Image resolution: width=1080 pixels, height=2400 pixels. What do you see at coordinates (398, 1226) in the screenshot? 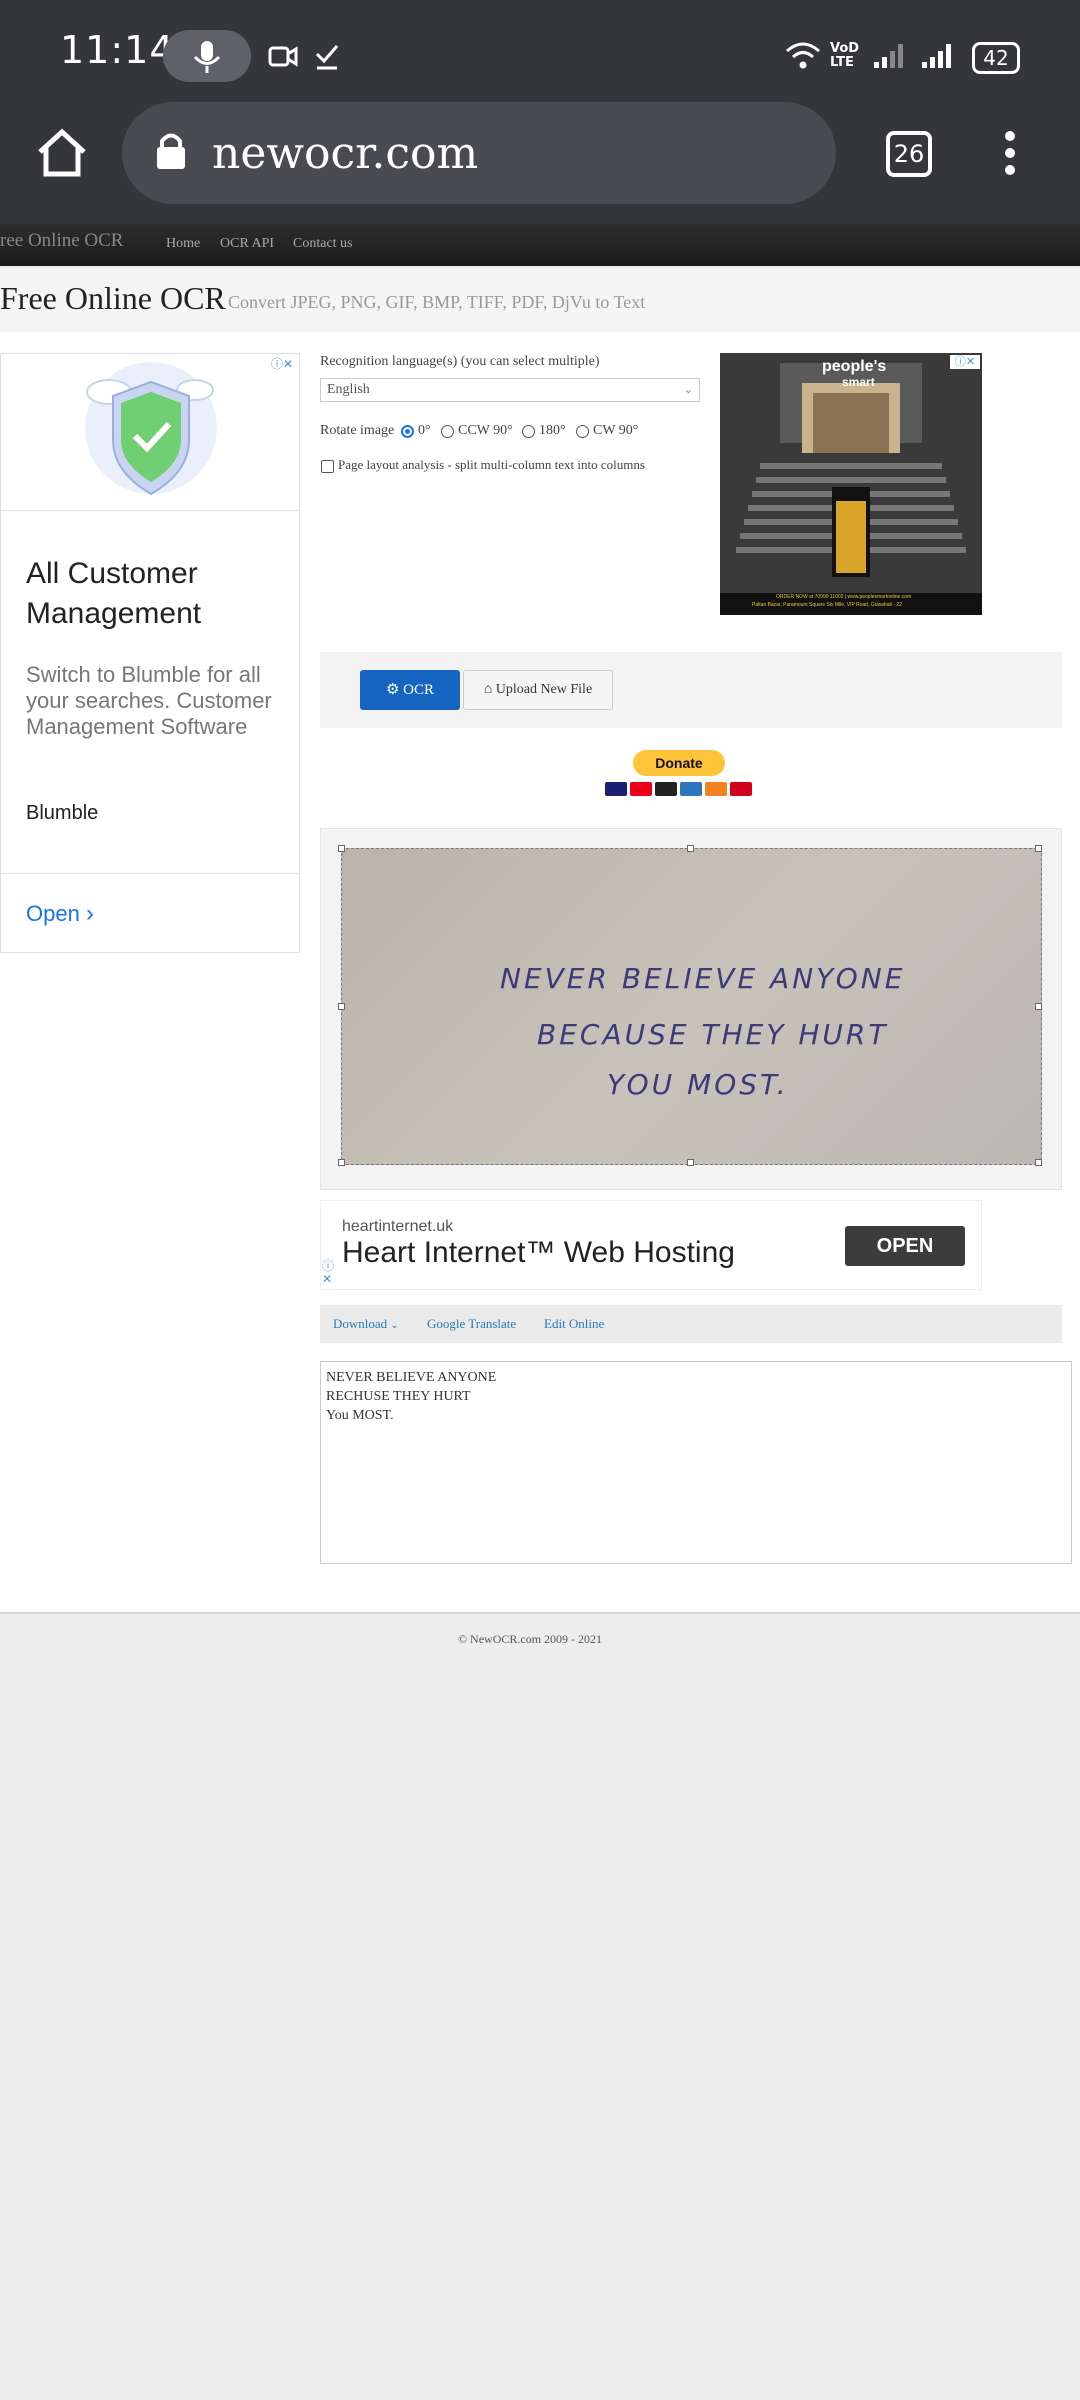
I see `heart-ad-domain: heartinternet.uk` at bounding box center [398, 1226].